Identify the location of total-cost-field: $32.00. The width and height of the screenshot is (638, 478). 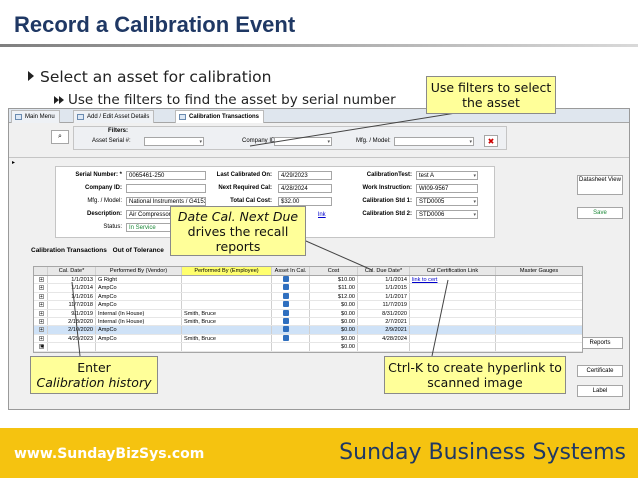
(305, 201).